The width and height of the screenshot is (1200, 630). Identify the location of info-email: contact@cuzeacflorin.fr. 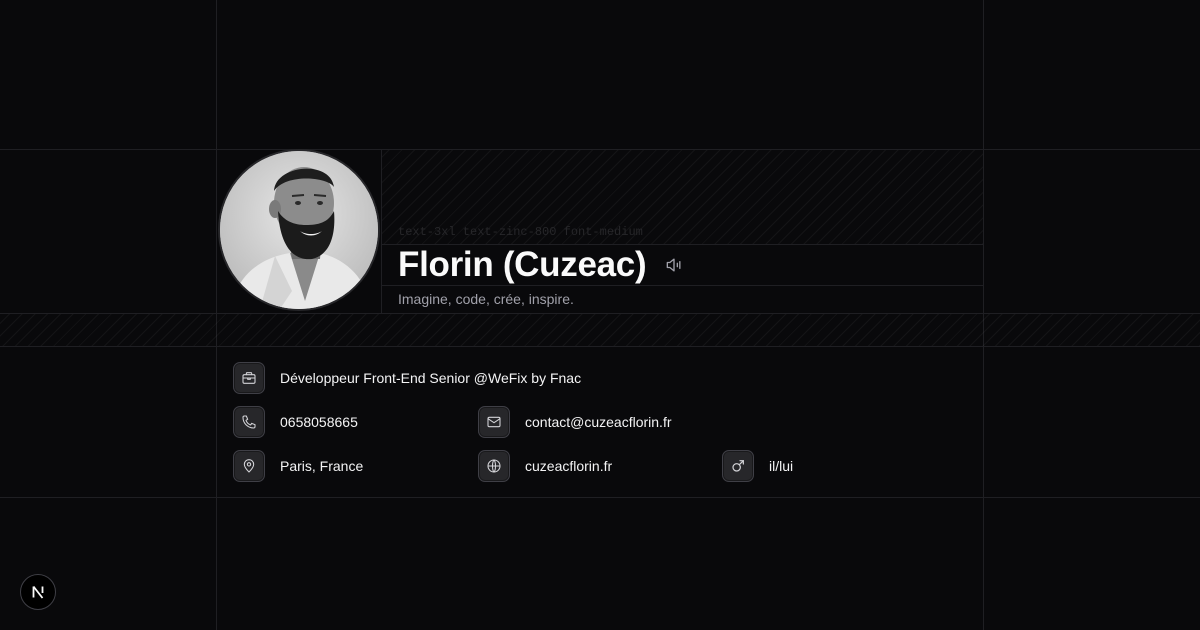
(575, 422).